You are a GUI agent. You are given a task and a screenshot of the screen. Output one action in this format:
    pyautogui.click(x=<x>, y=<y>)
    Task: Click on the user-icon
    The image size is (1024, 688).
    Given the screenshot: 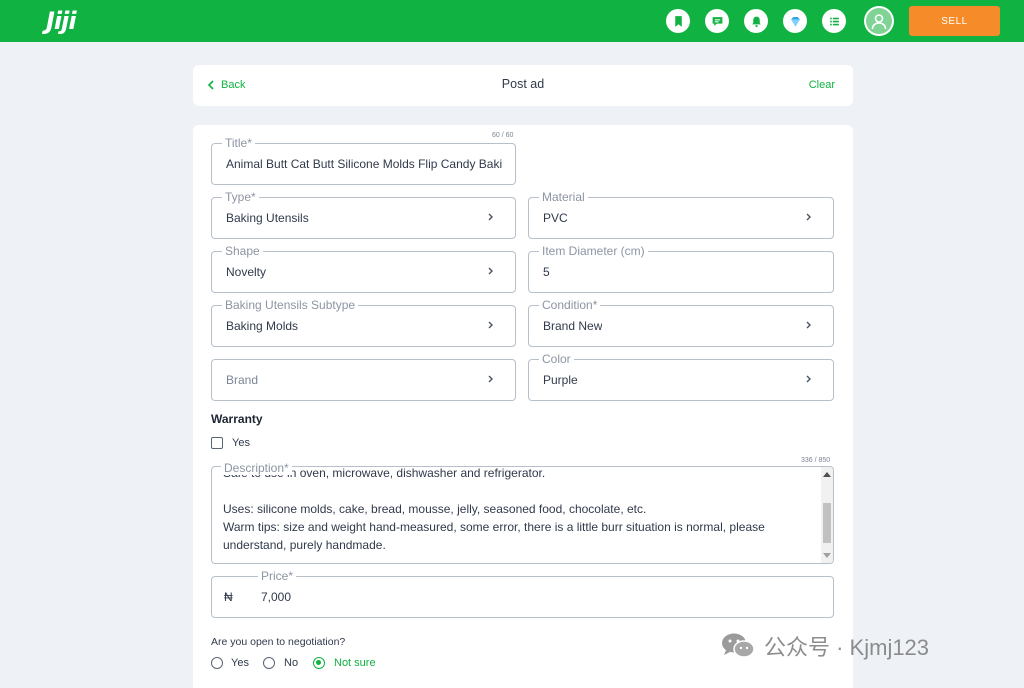 What is the action you would take?
    pyautogui.click(x=879, y=21)
    